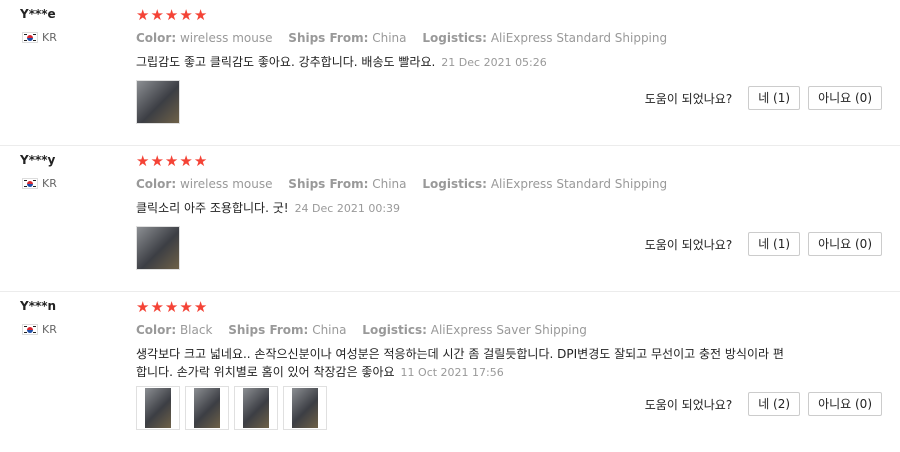  I want to click on review-date: 21 Dec 2021 05:26, so click(494, 62).